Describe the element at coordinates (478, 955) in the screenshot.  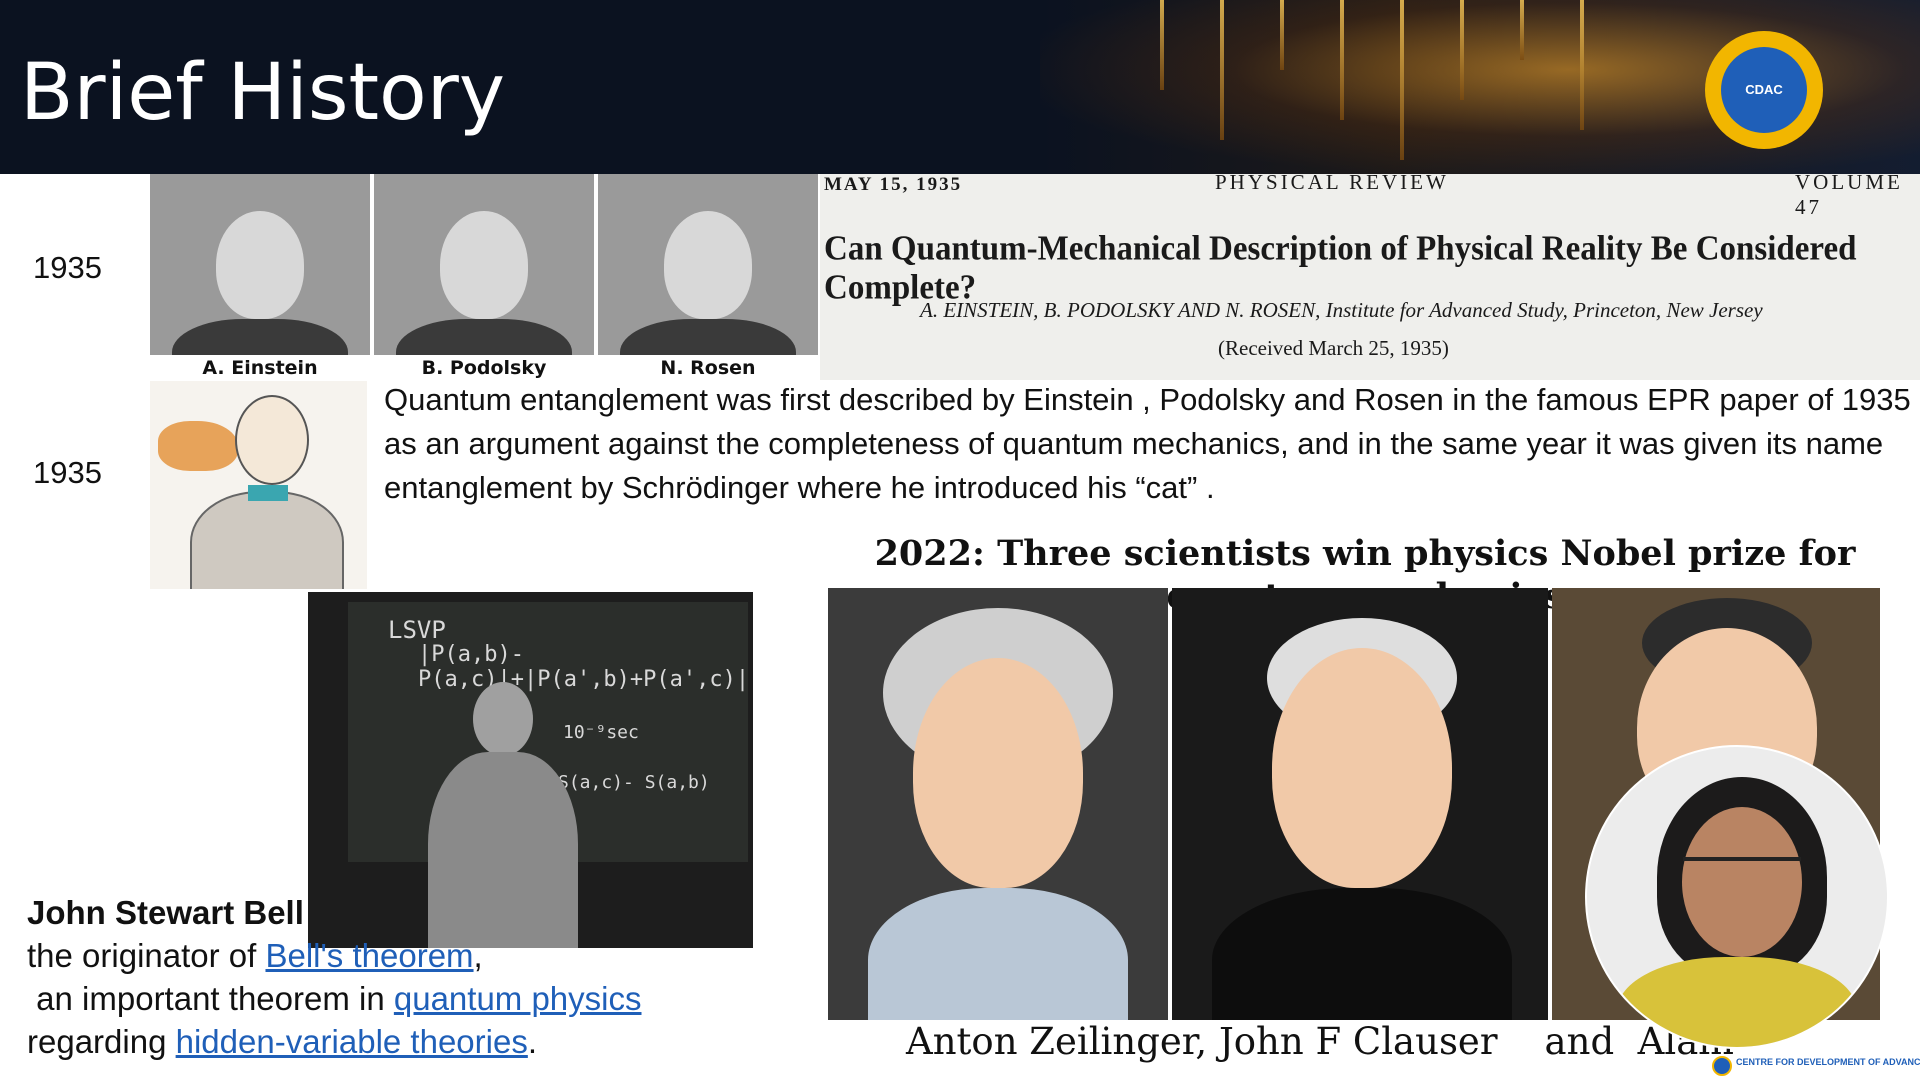
I see `bell-line1-suffix: ,` at that location.